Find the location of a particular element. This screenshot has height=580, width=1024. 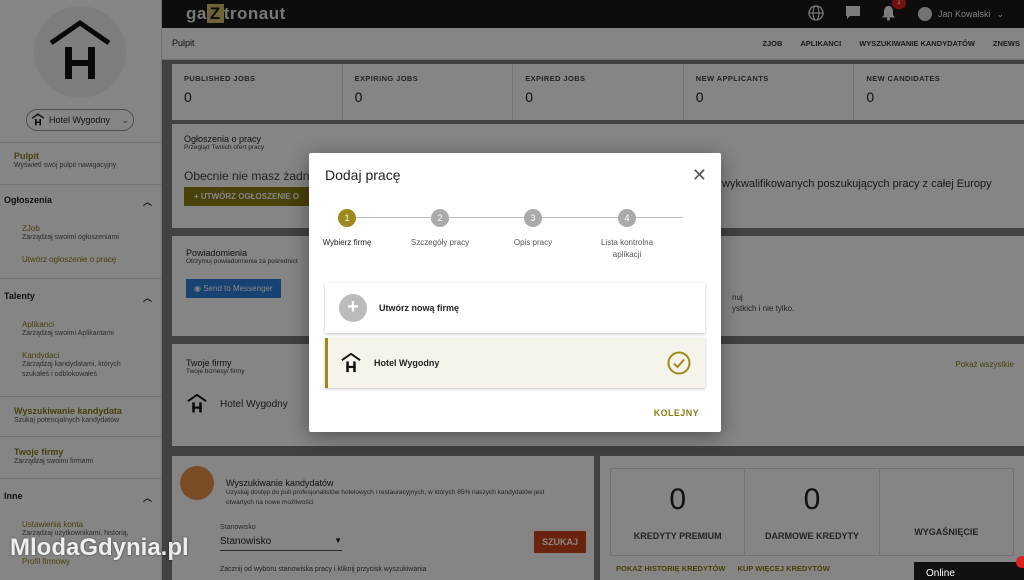

company-option-selected: Hotel Wygodny is located at coordinates (515, 363).